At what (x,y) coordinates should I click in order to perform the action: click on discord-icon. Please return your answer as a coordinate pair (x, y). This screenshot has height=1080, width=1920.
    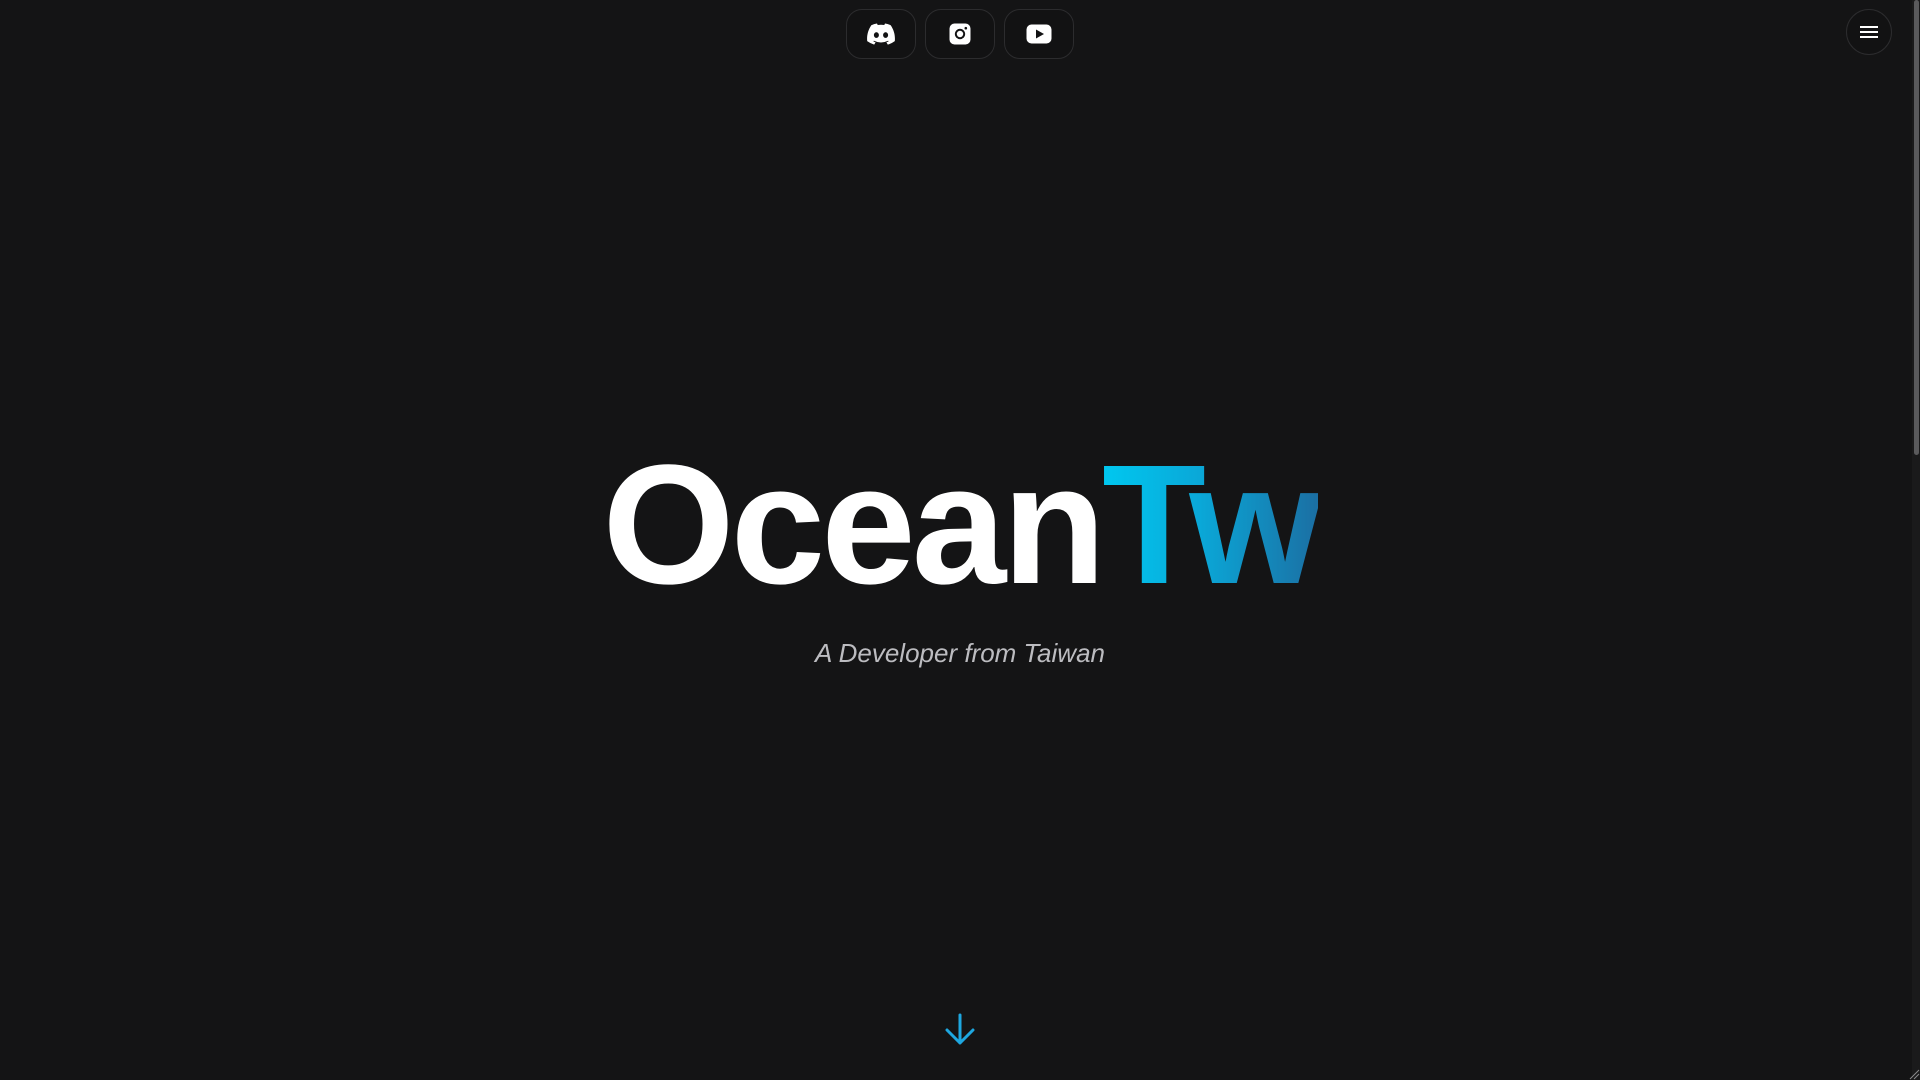
    Looking at the image, I should click on (881, 34).